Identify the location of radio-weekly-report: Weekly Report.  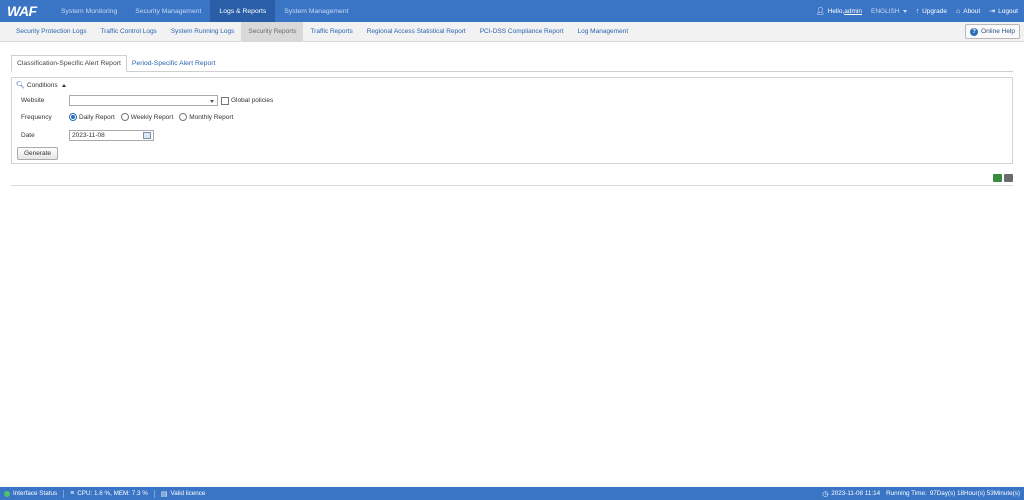
(147, 117).